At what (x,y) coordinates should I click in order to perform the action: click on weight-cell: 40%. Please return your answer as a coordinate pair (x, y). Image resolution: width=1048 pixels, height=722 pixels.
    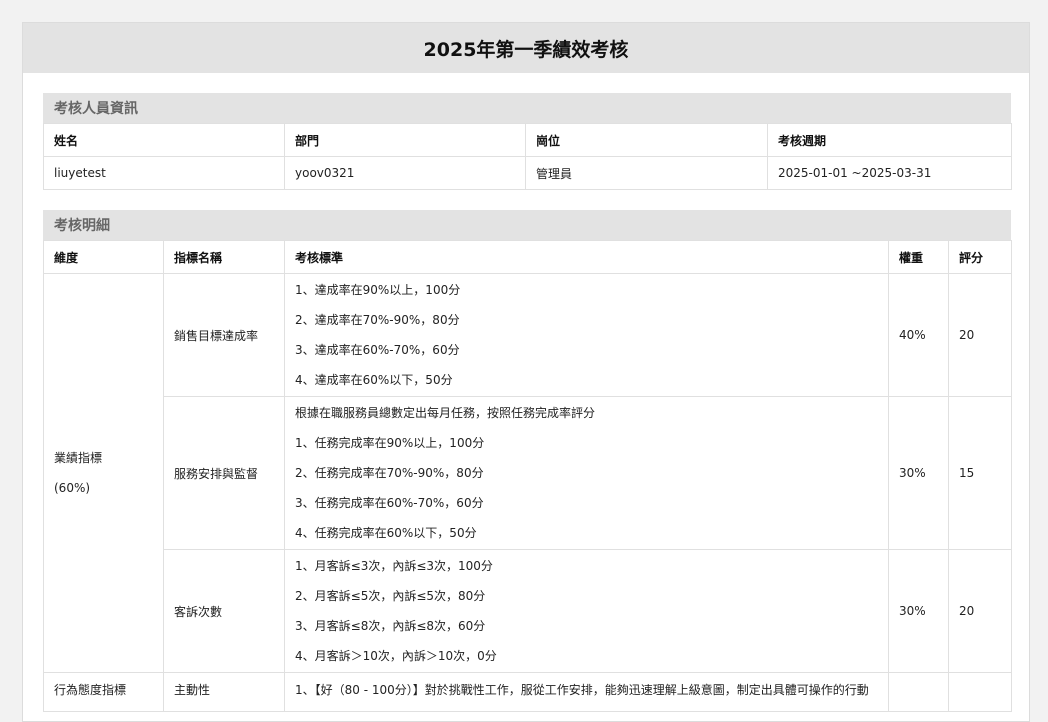
    Looking at the image, I should click on (918, 335).